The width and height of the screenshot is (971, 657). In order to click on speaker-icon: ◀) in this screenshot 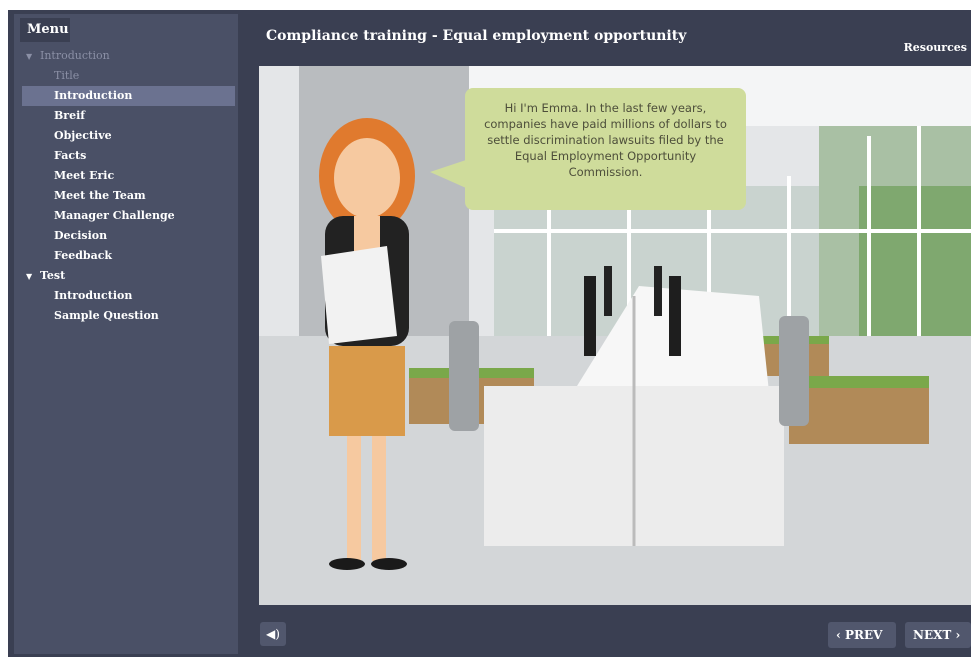, I will do `click(273, 634)`.